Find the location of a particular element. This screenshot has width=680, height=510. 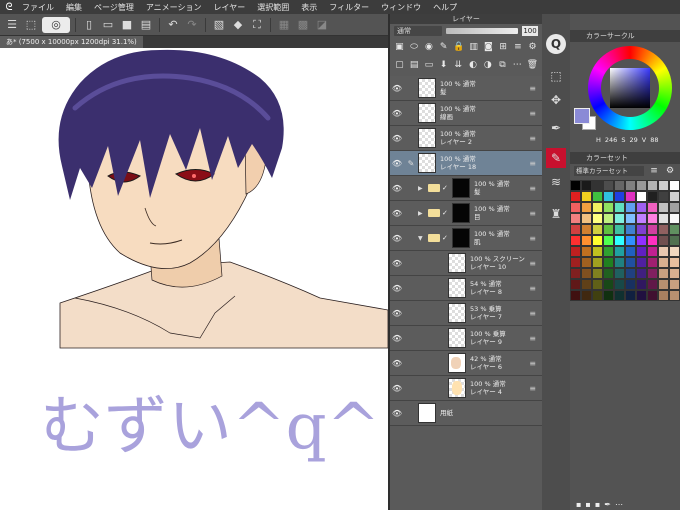

color-set-header: カラーセット is located at coordinates (625, 158).